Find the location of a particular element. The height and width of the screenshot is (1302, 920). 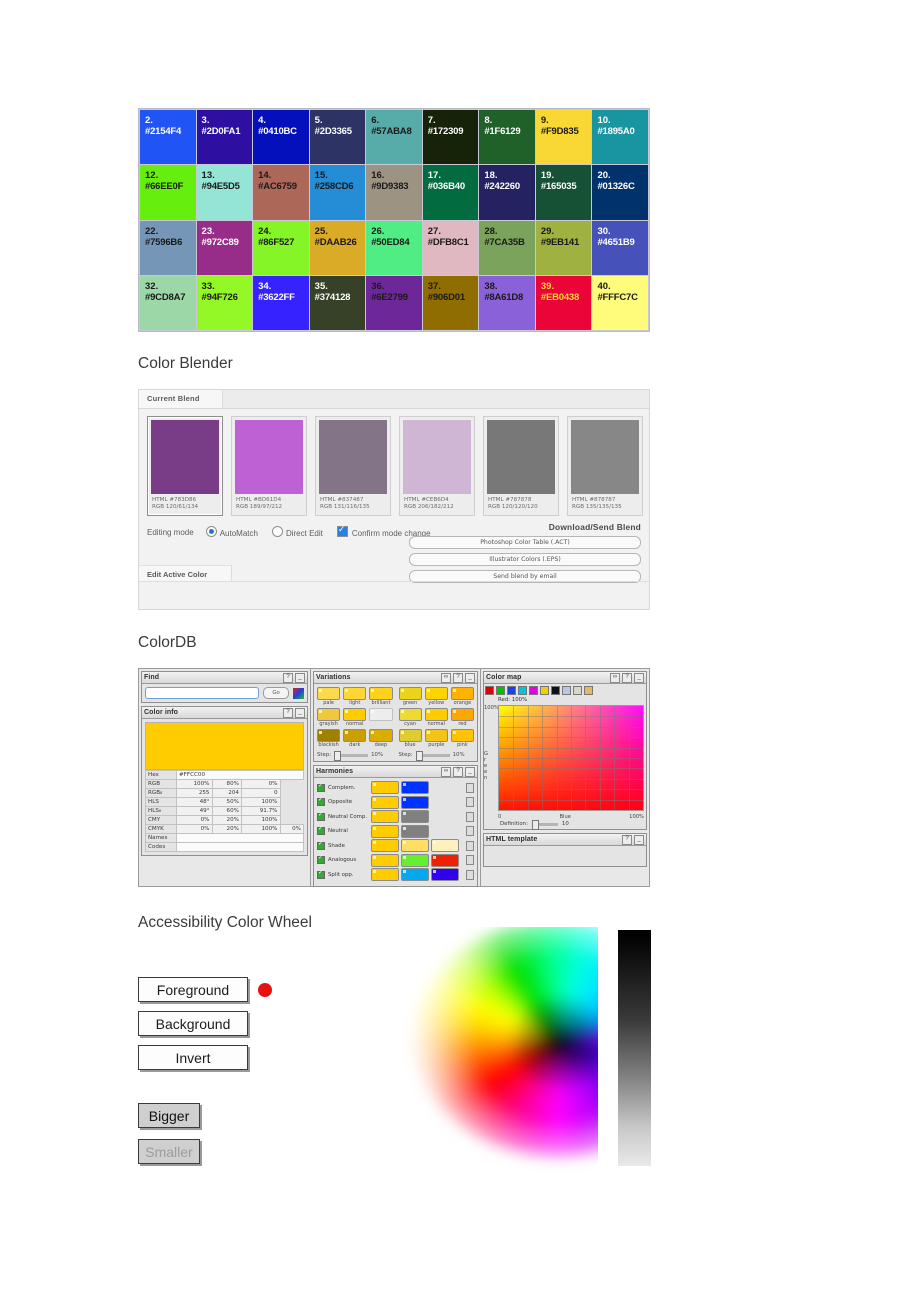

color-swatch: 14. #AC6759 is located at coordinates (281, 192).